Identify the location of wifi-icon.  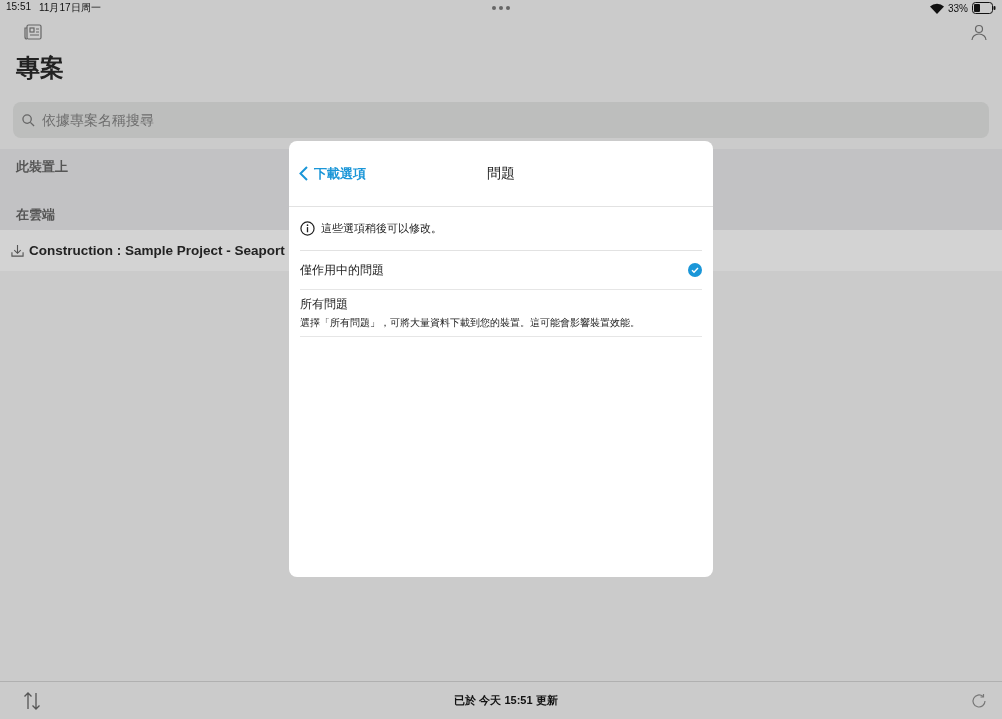
(937, 8).